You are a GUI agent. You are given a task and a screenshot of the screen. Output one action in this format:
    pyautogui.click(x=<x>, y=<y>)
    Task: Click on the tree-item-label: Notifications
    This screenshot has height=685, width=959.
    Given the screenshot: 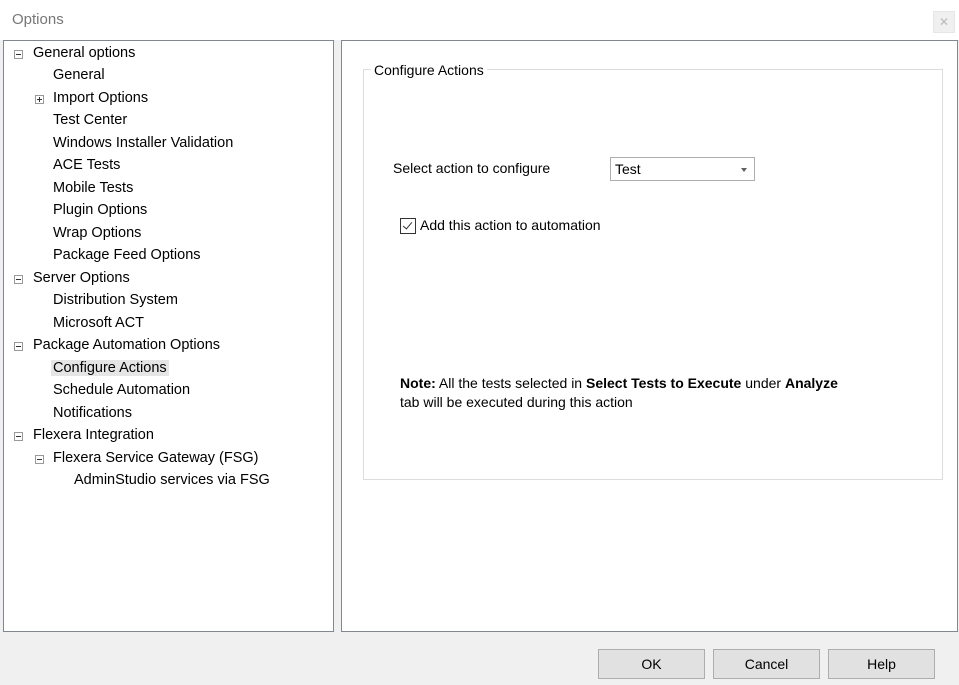 What is the action you would take?
    pyautogui.click(x=92, y=413)
    